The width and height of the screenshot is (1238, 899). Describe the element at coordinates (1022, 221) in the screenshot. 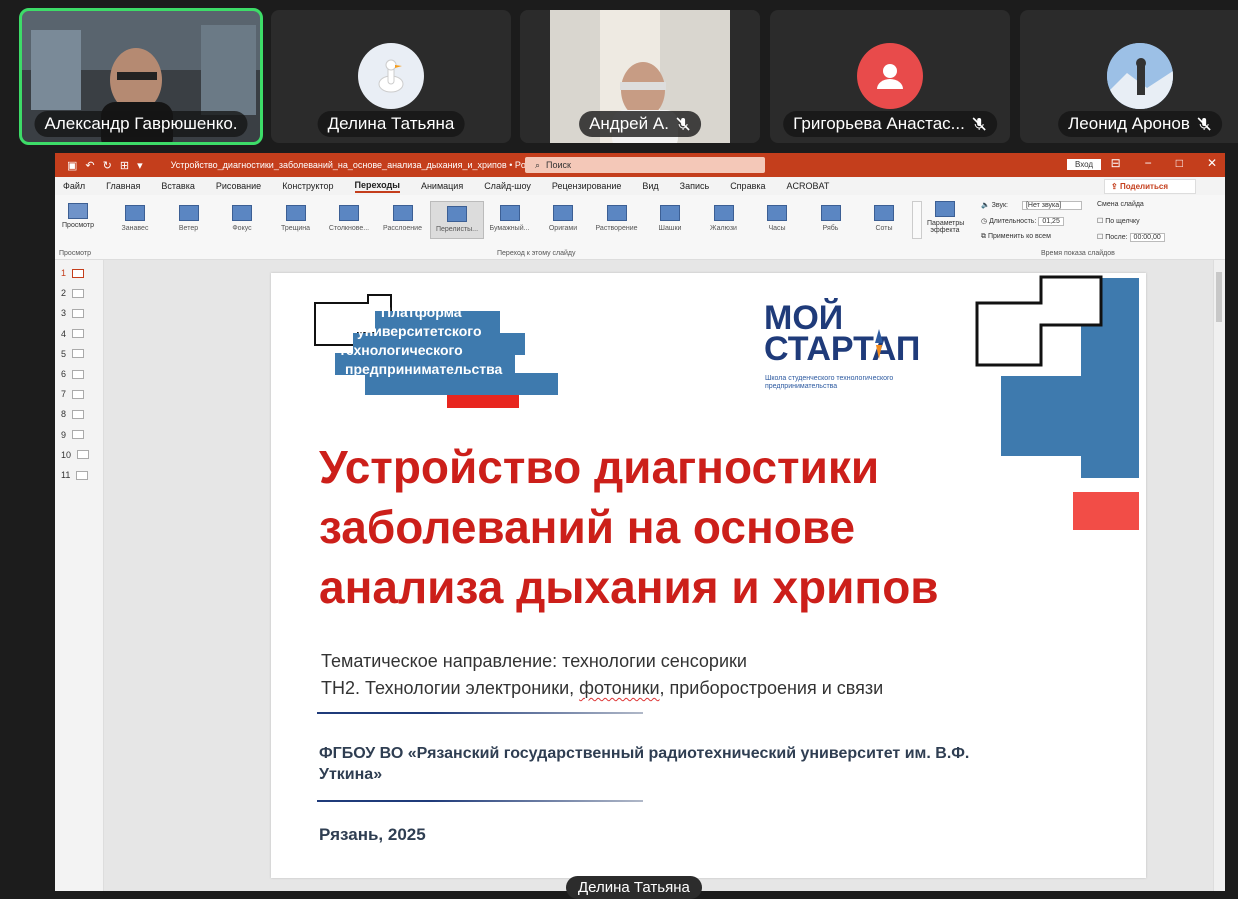

I see `duration-control: ◷ Длительность: 01,25` at that location.